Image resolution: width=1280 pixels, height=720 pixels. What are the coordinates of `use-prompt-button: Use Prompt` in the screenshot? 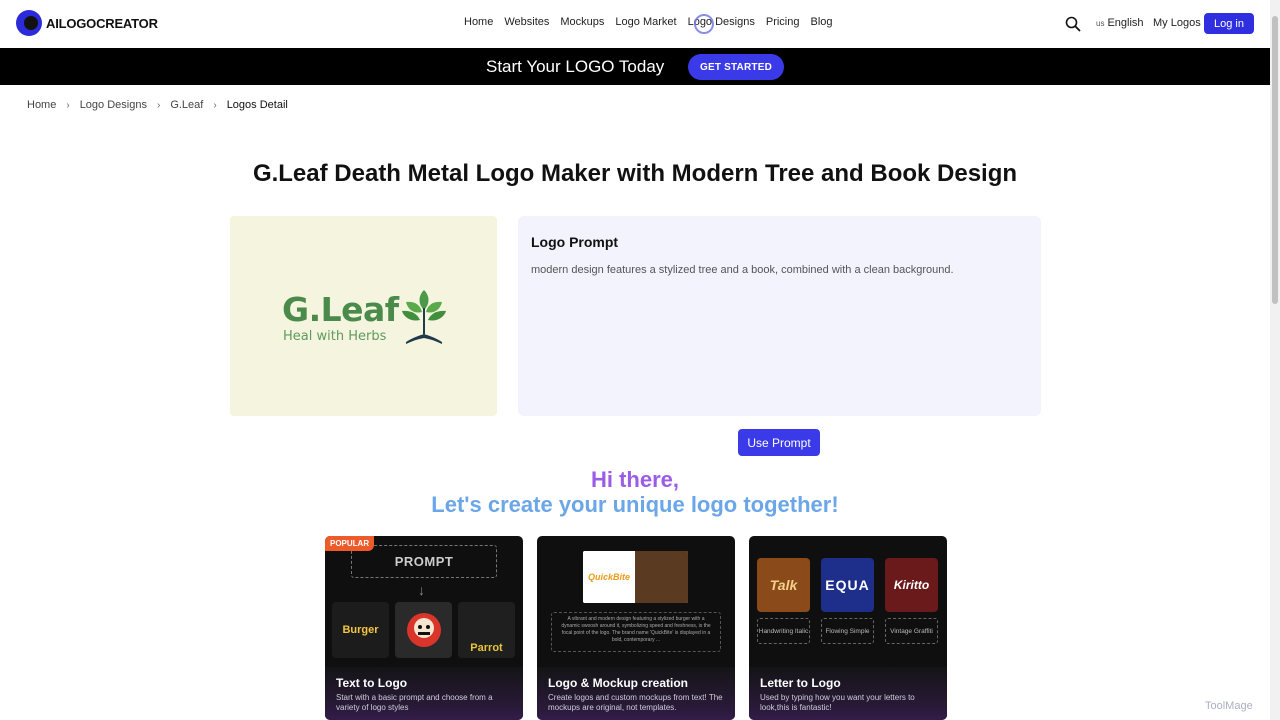 It's located at (779, 442).